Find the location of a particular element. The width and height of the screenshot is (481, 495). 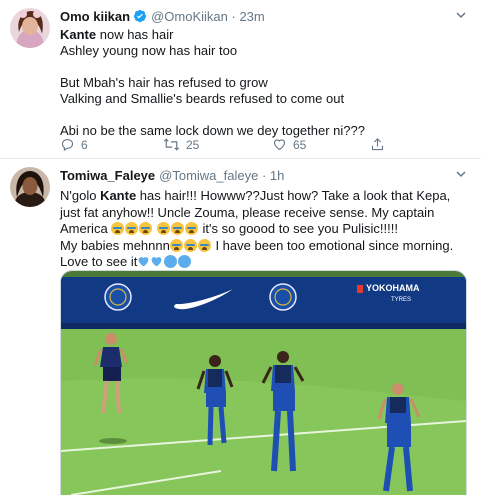

retweet-count: 25 is located at coordinates (193, 144).